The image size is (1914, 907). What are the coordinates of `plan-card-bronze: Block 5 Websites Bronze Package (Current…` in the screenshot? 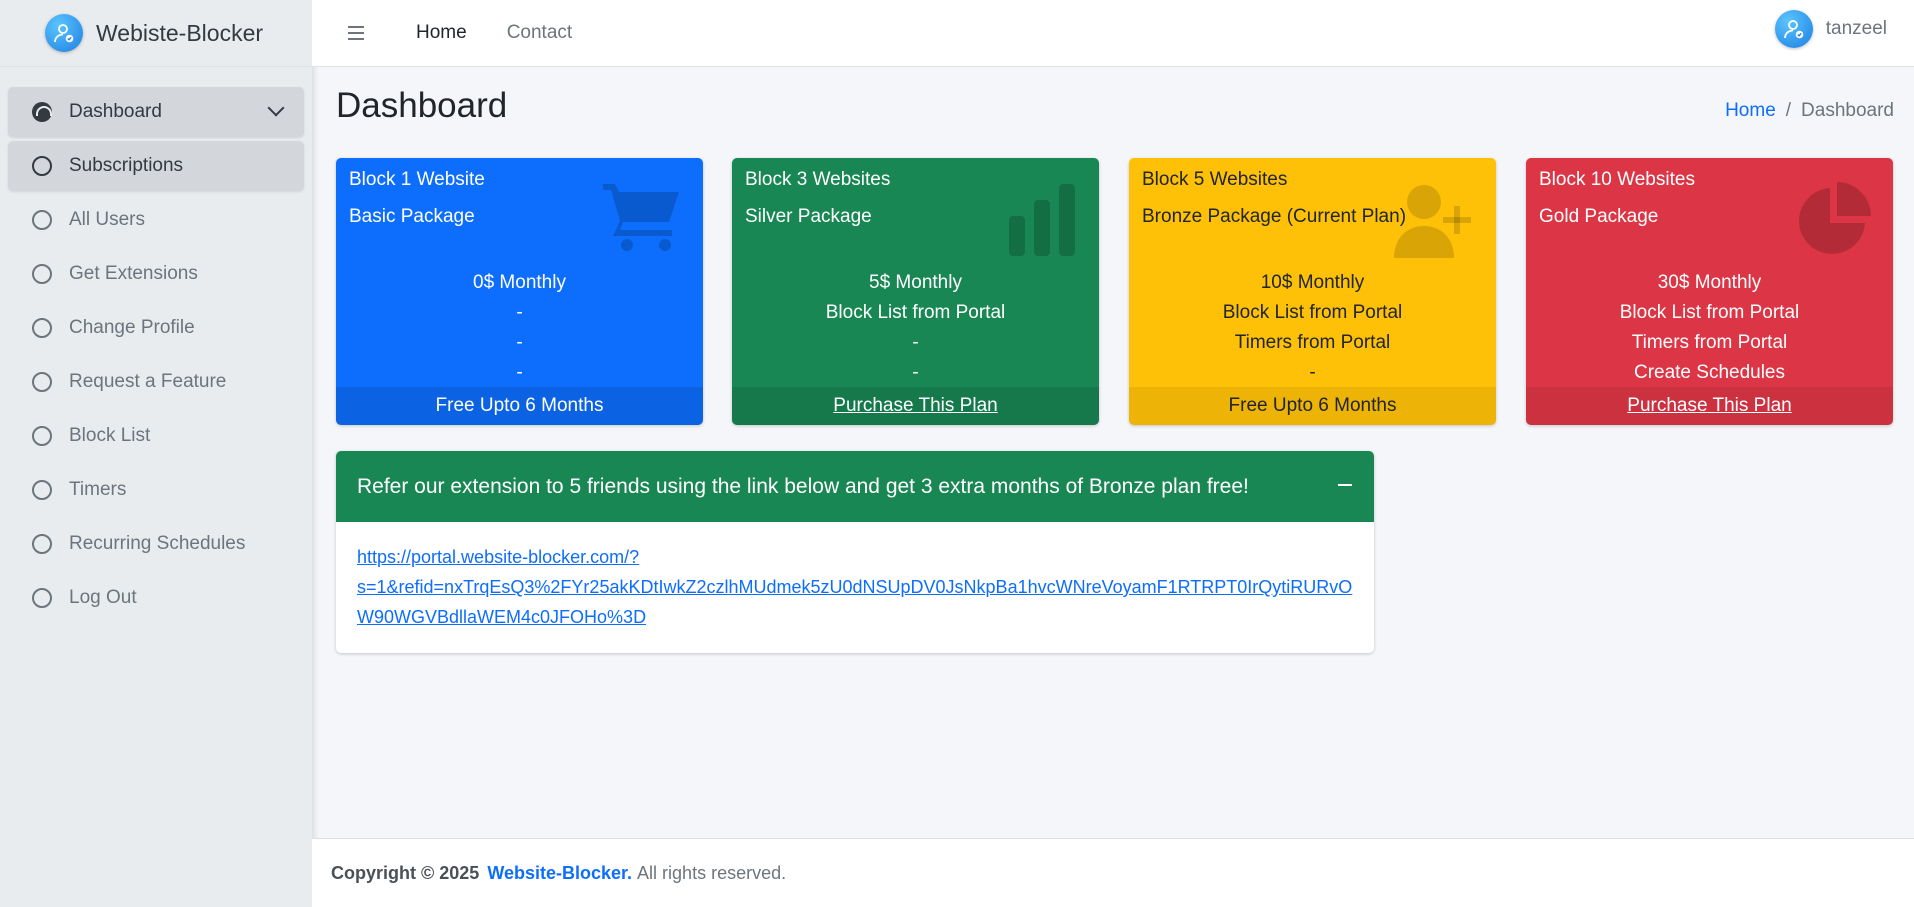 It's located at (1312, 291).